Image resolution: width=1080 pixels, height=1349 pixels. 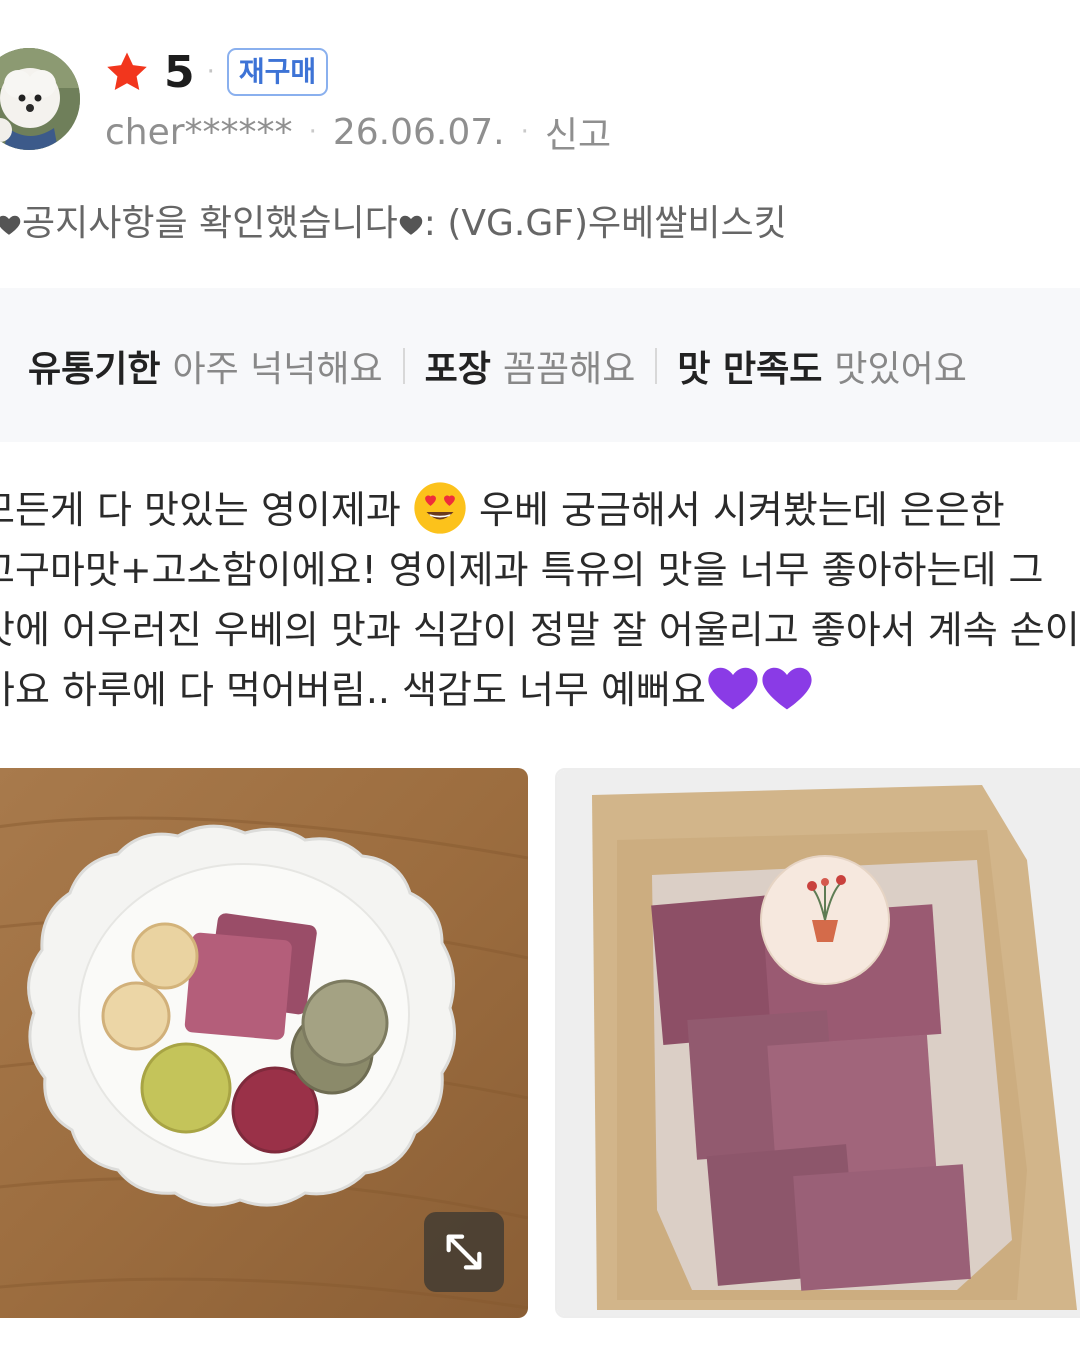 I want to click on summary-value-taste: 맛있어요, so click(x=900, y=369).